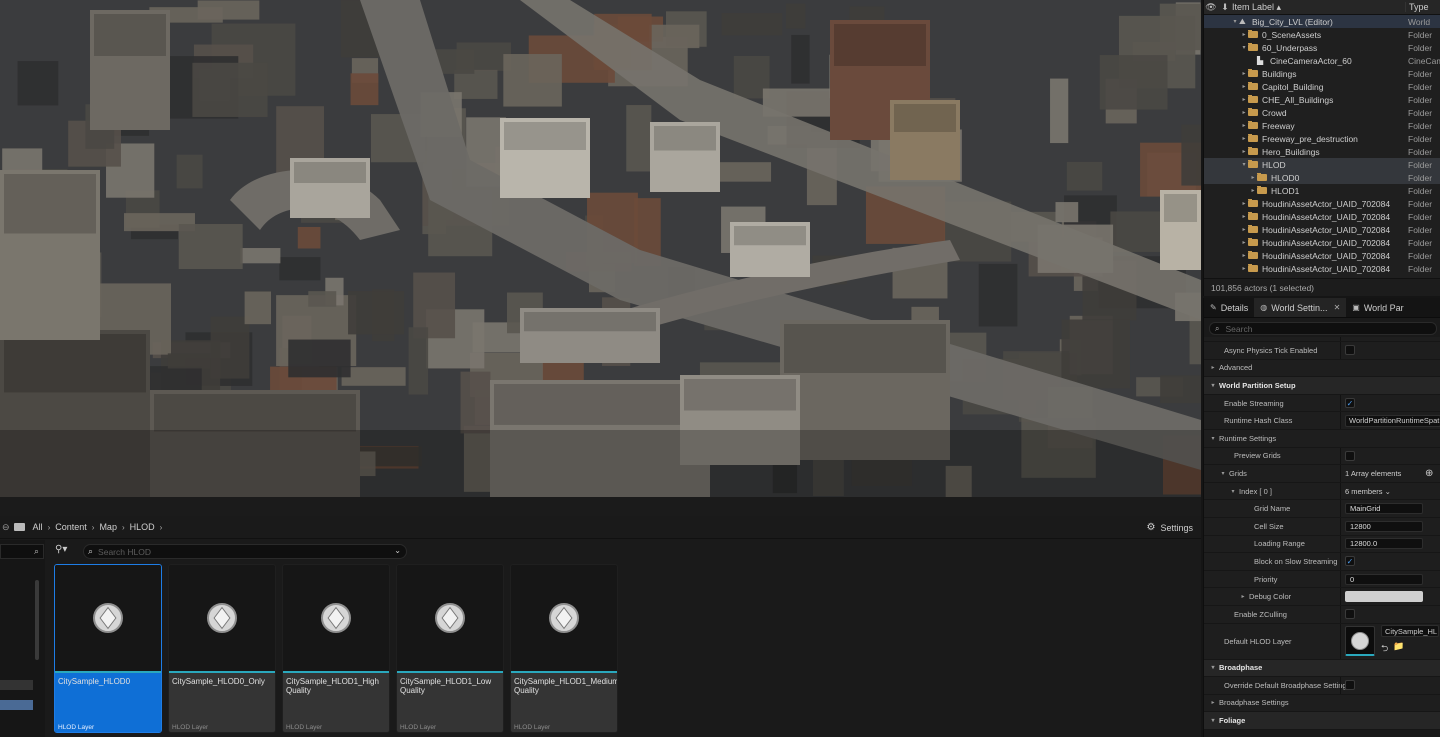 This screenshot has width=1440, height=737. Describe the element at coordinates (1225, 7) in the screenshot. I see `pin-icon: ⬇` at that location.